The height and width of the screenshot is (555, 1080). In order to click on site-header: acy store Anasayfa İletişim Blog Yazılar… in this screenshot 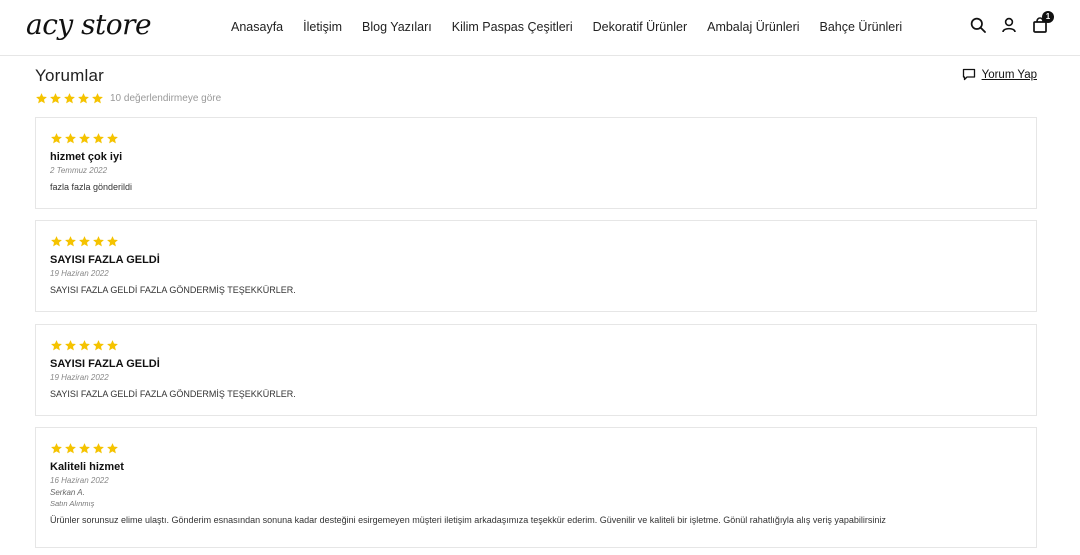, I will do `click(540, 28)`.